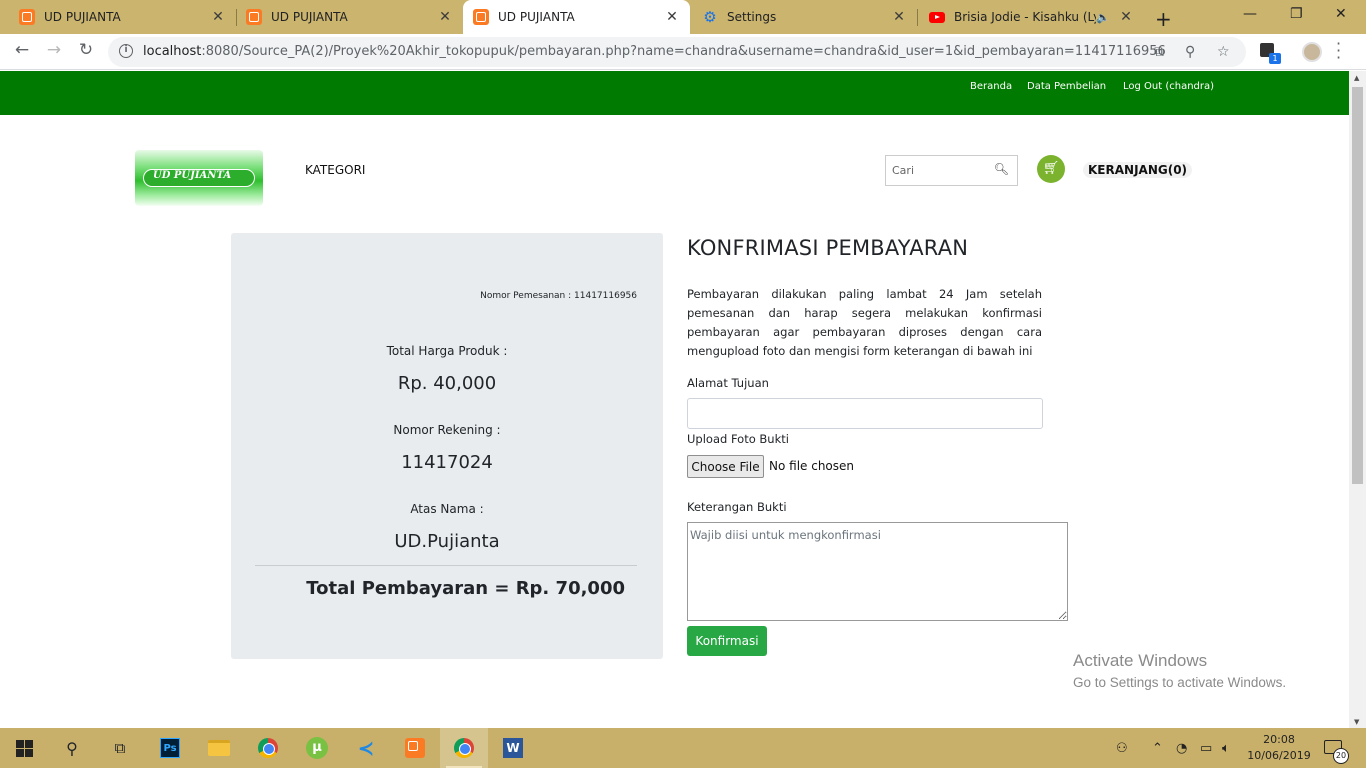  I want to click on photoshop-button: Ps, so click(170, 748).